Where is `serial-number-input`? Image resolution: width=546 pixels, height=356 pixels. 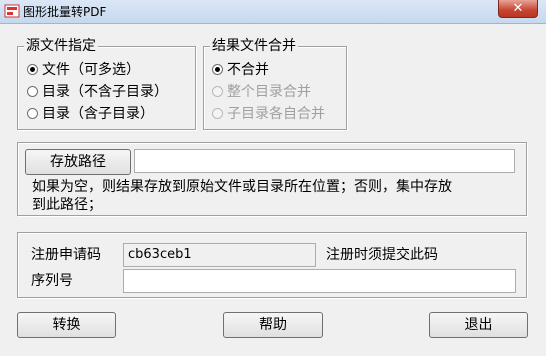
serial-number-input is located at coordinates (319, 281).